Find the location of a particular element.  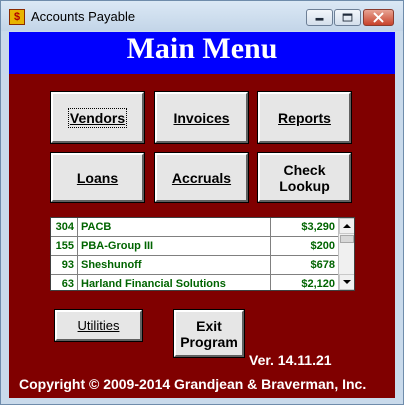

loans-button-label: Loans is located at coordinates (97, 177).